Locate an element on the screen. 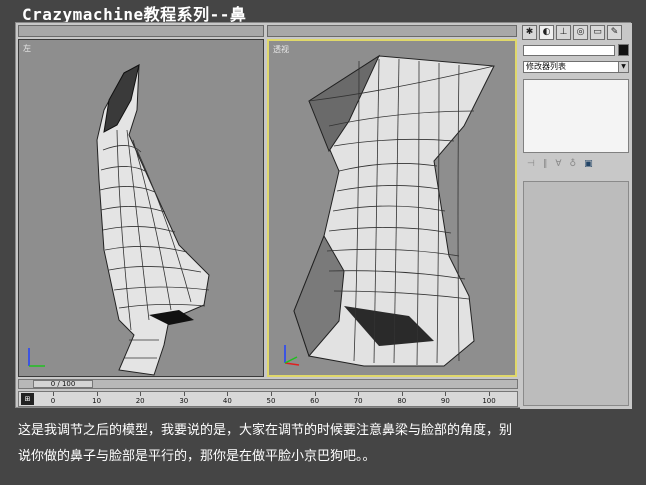 The width and height of the screenshot is (646, 485). modifier-list-label: 修改器列表 is located at coordinates (546, 66).